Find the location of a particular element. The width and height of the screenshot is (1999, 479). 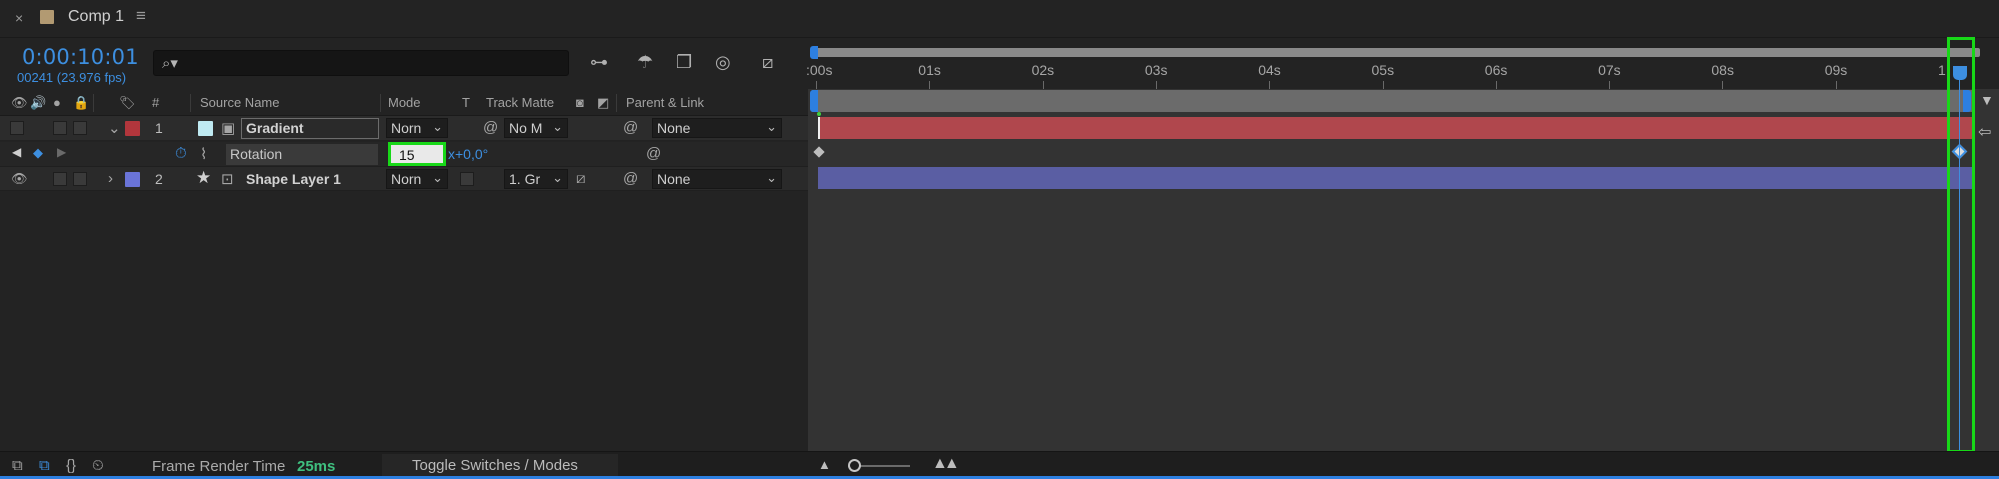

shy-layers-icon: ❐ is located at coordinates (684, 62).